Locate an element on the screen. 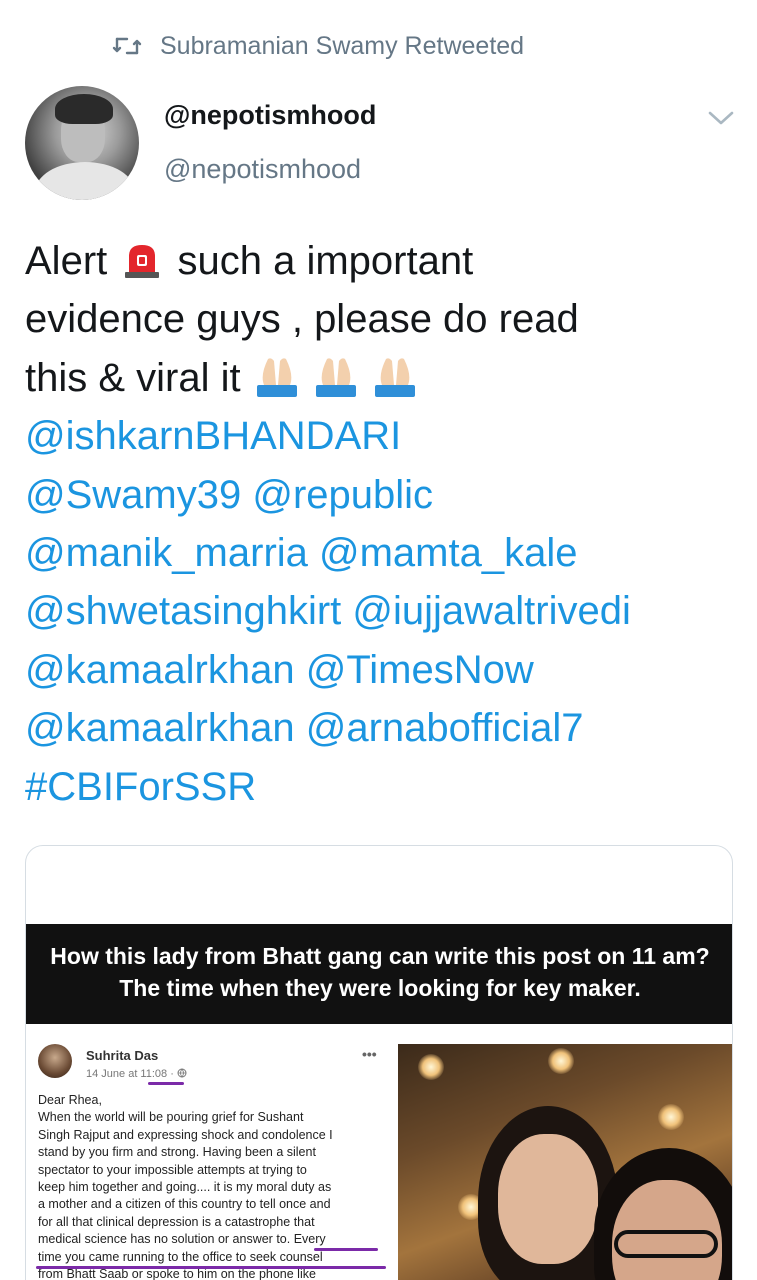 This screenshot has width=757, height=1280. tweet-line-2: evidence guys , please do read is located at coordinates (302, 319).